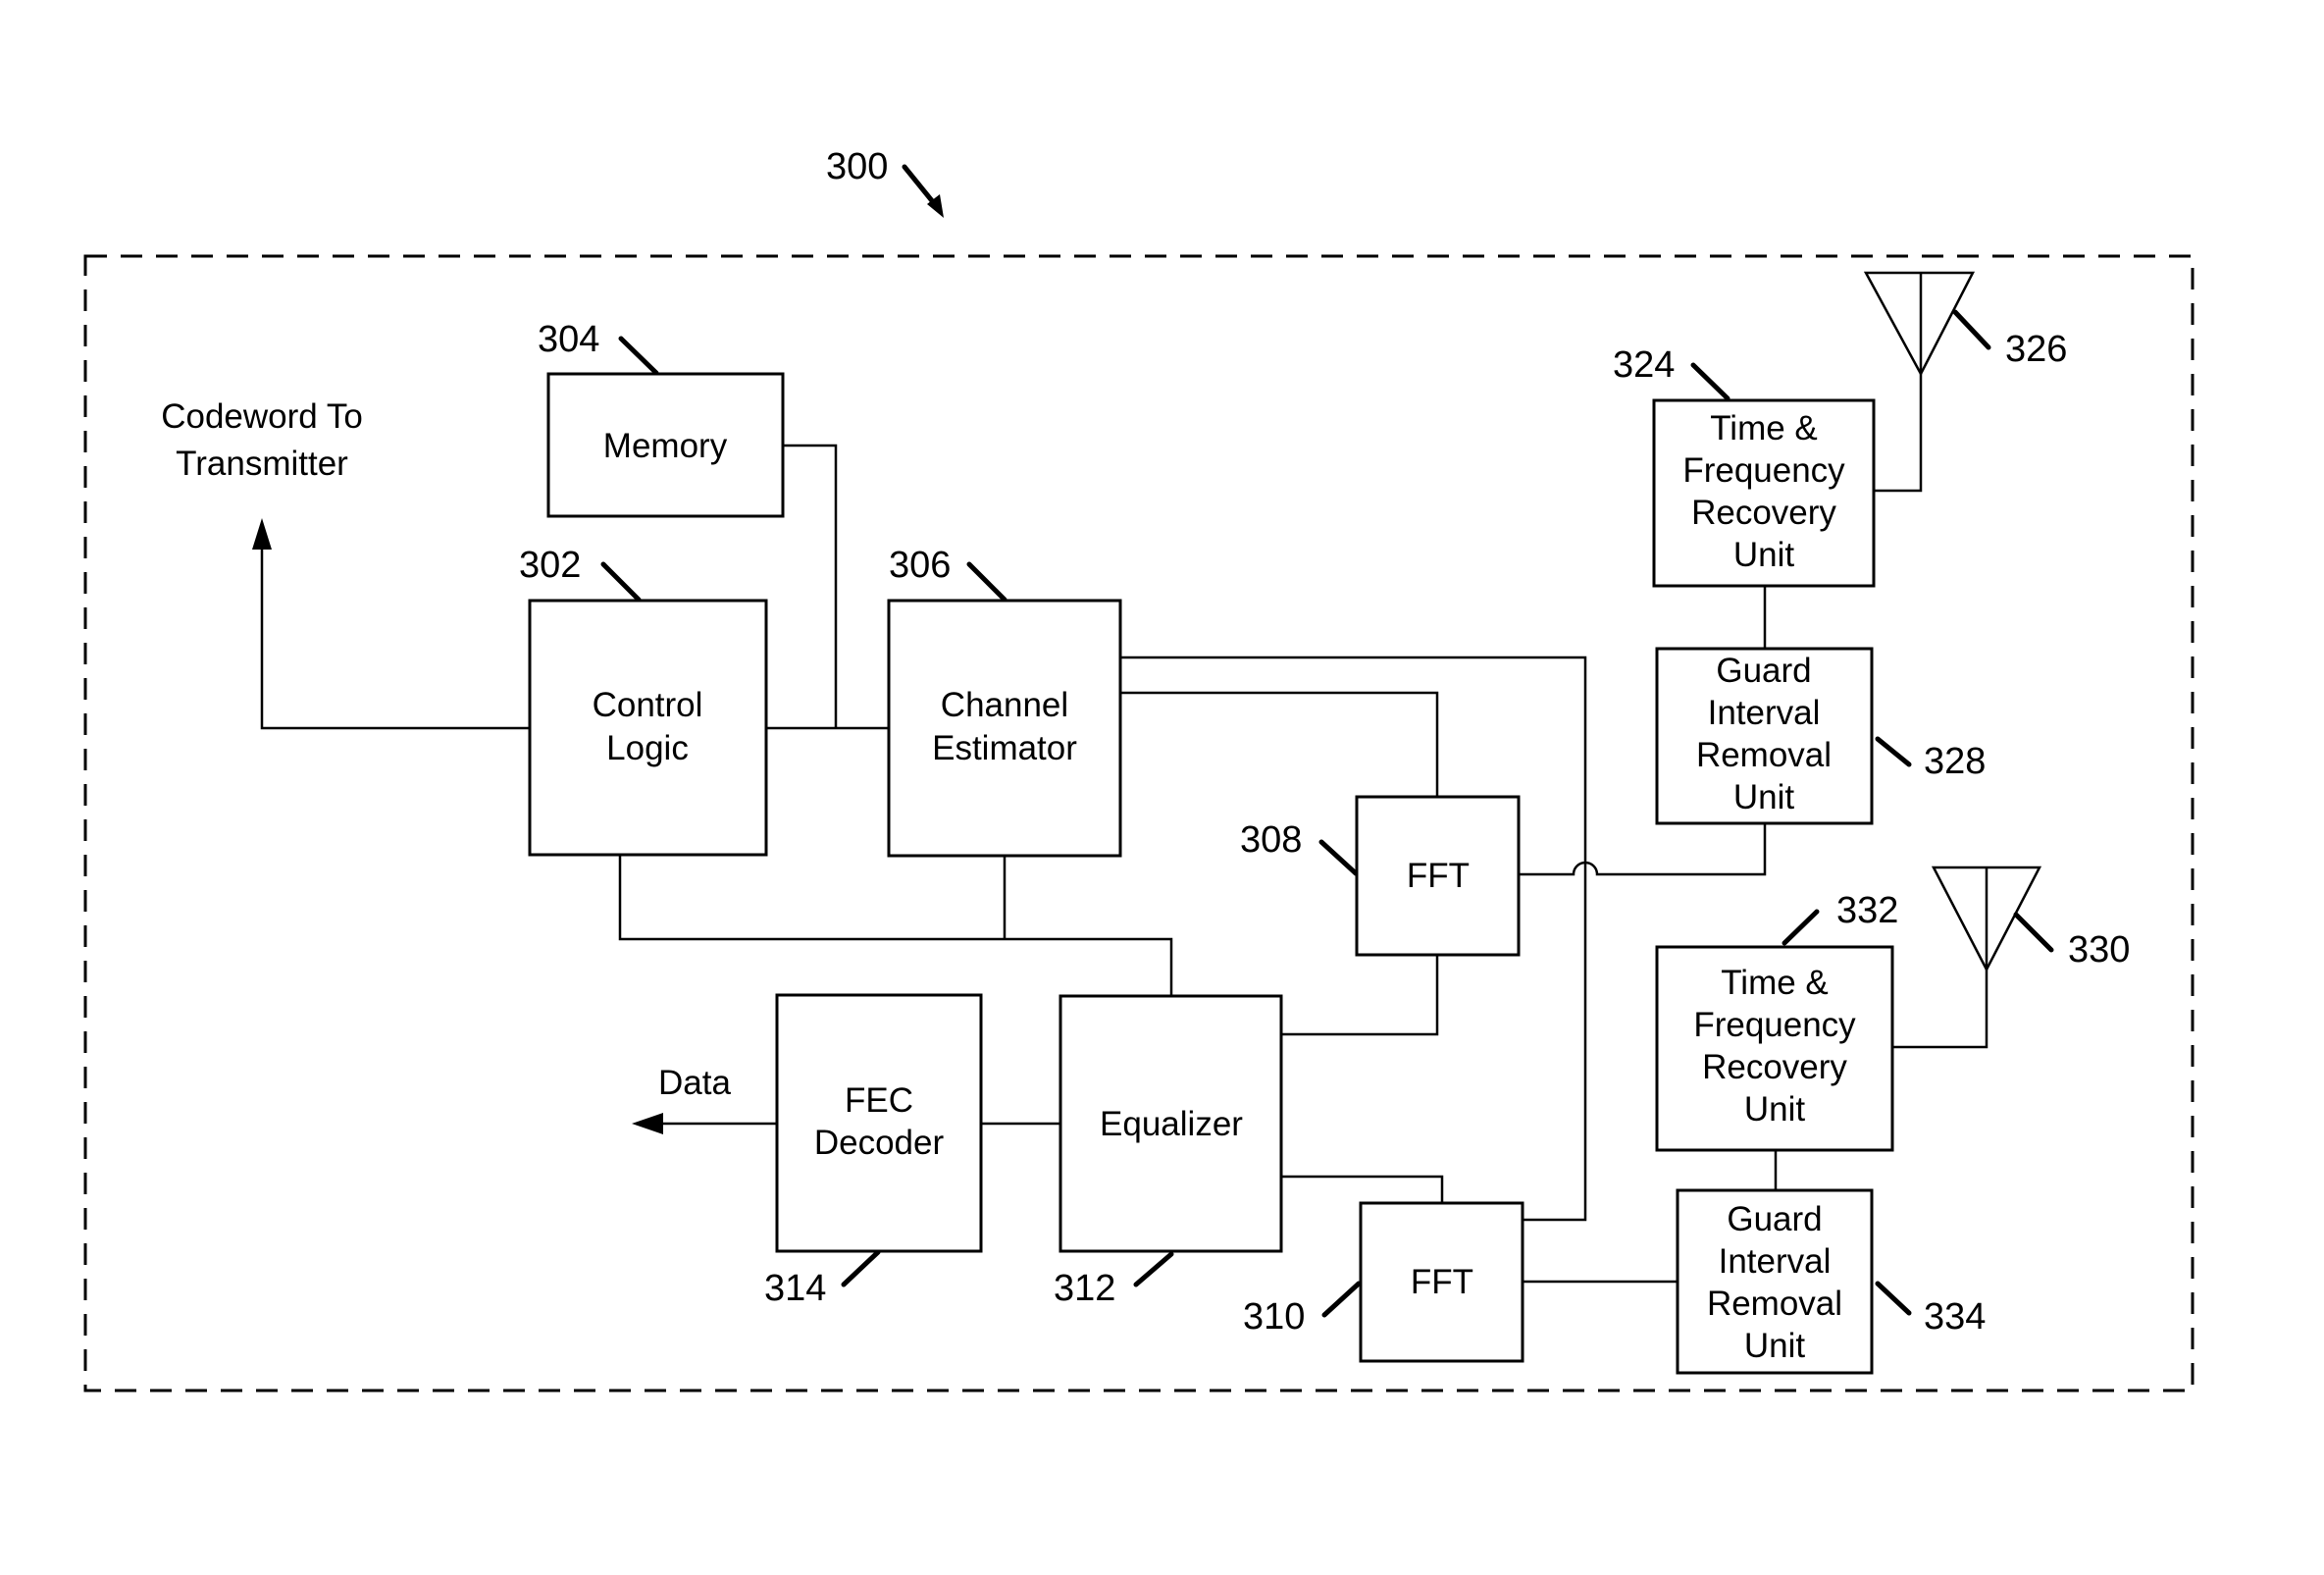 The height and width of the screenshot is (1575, 2324). Describe the element at coordinates (648, 728) in the screenshot. I see `control-logic-box` at that location.